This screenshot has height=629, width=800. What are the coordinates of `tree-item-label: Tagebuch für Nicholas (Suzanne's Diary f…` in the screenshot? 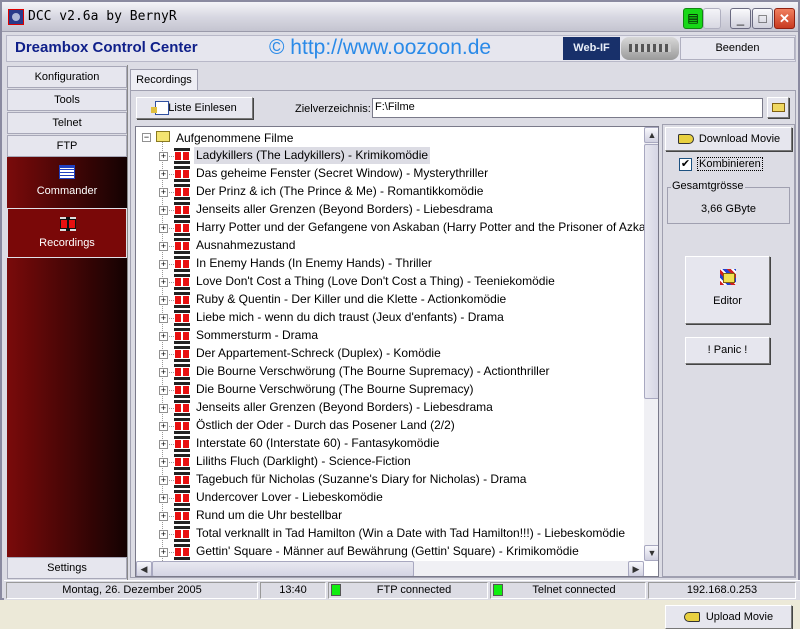 It's located at (361, 479).